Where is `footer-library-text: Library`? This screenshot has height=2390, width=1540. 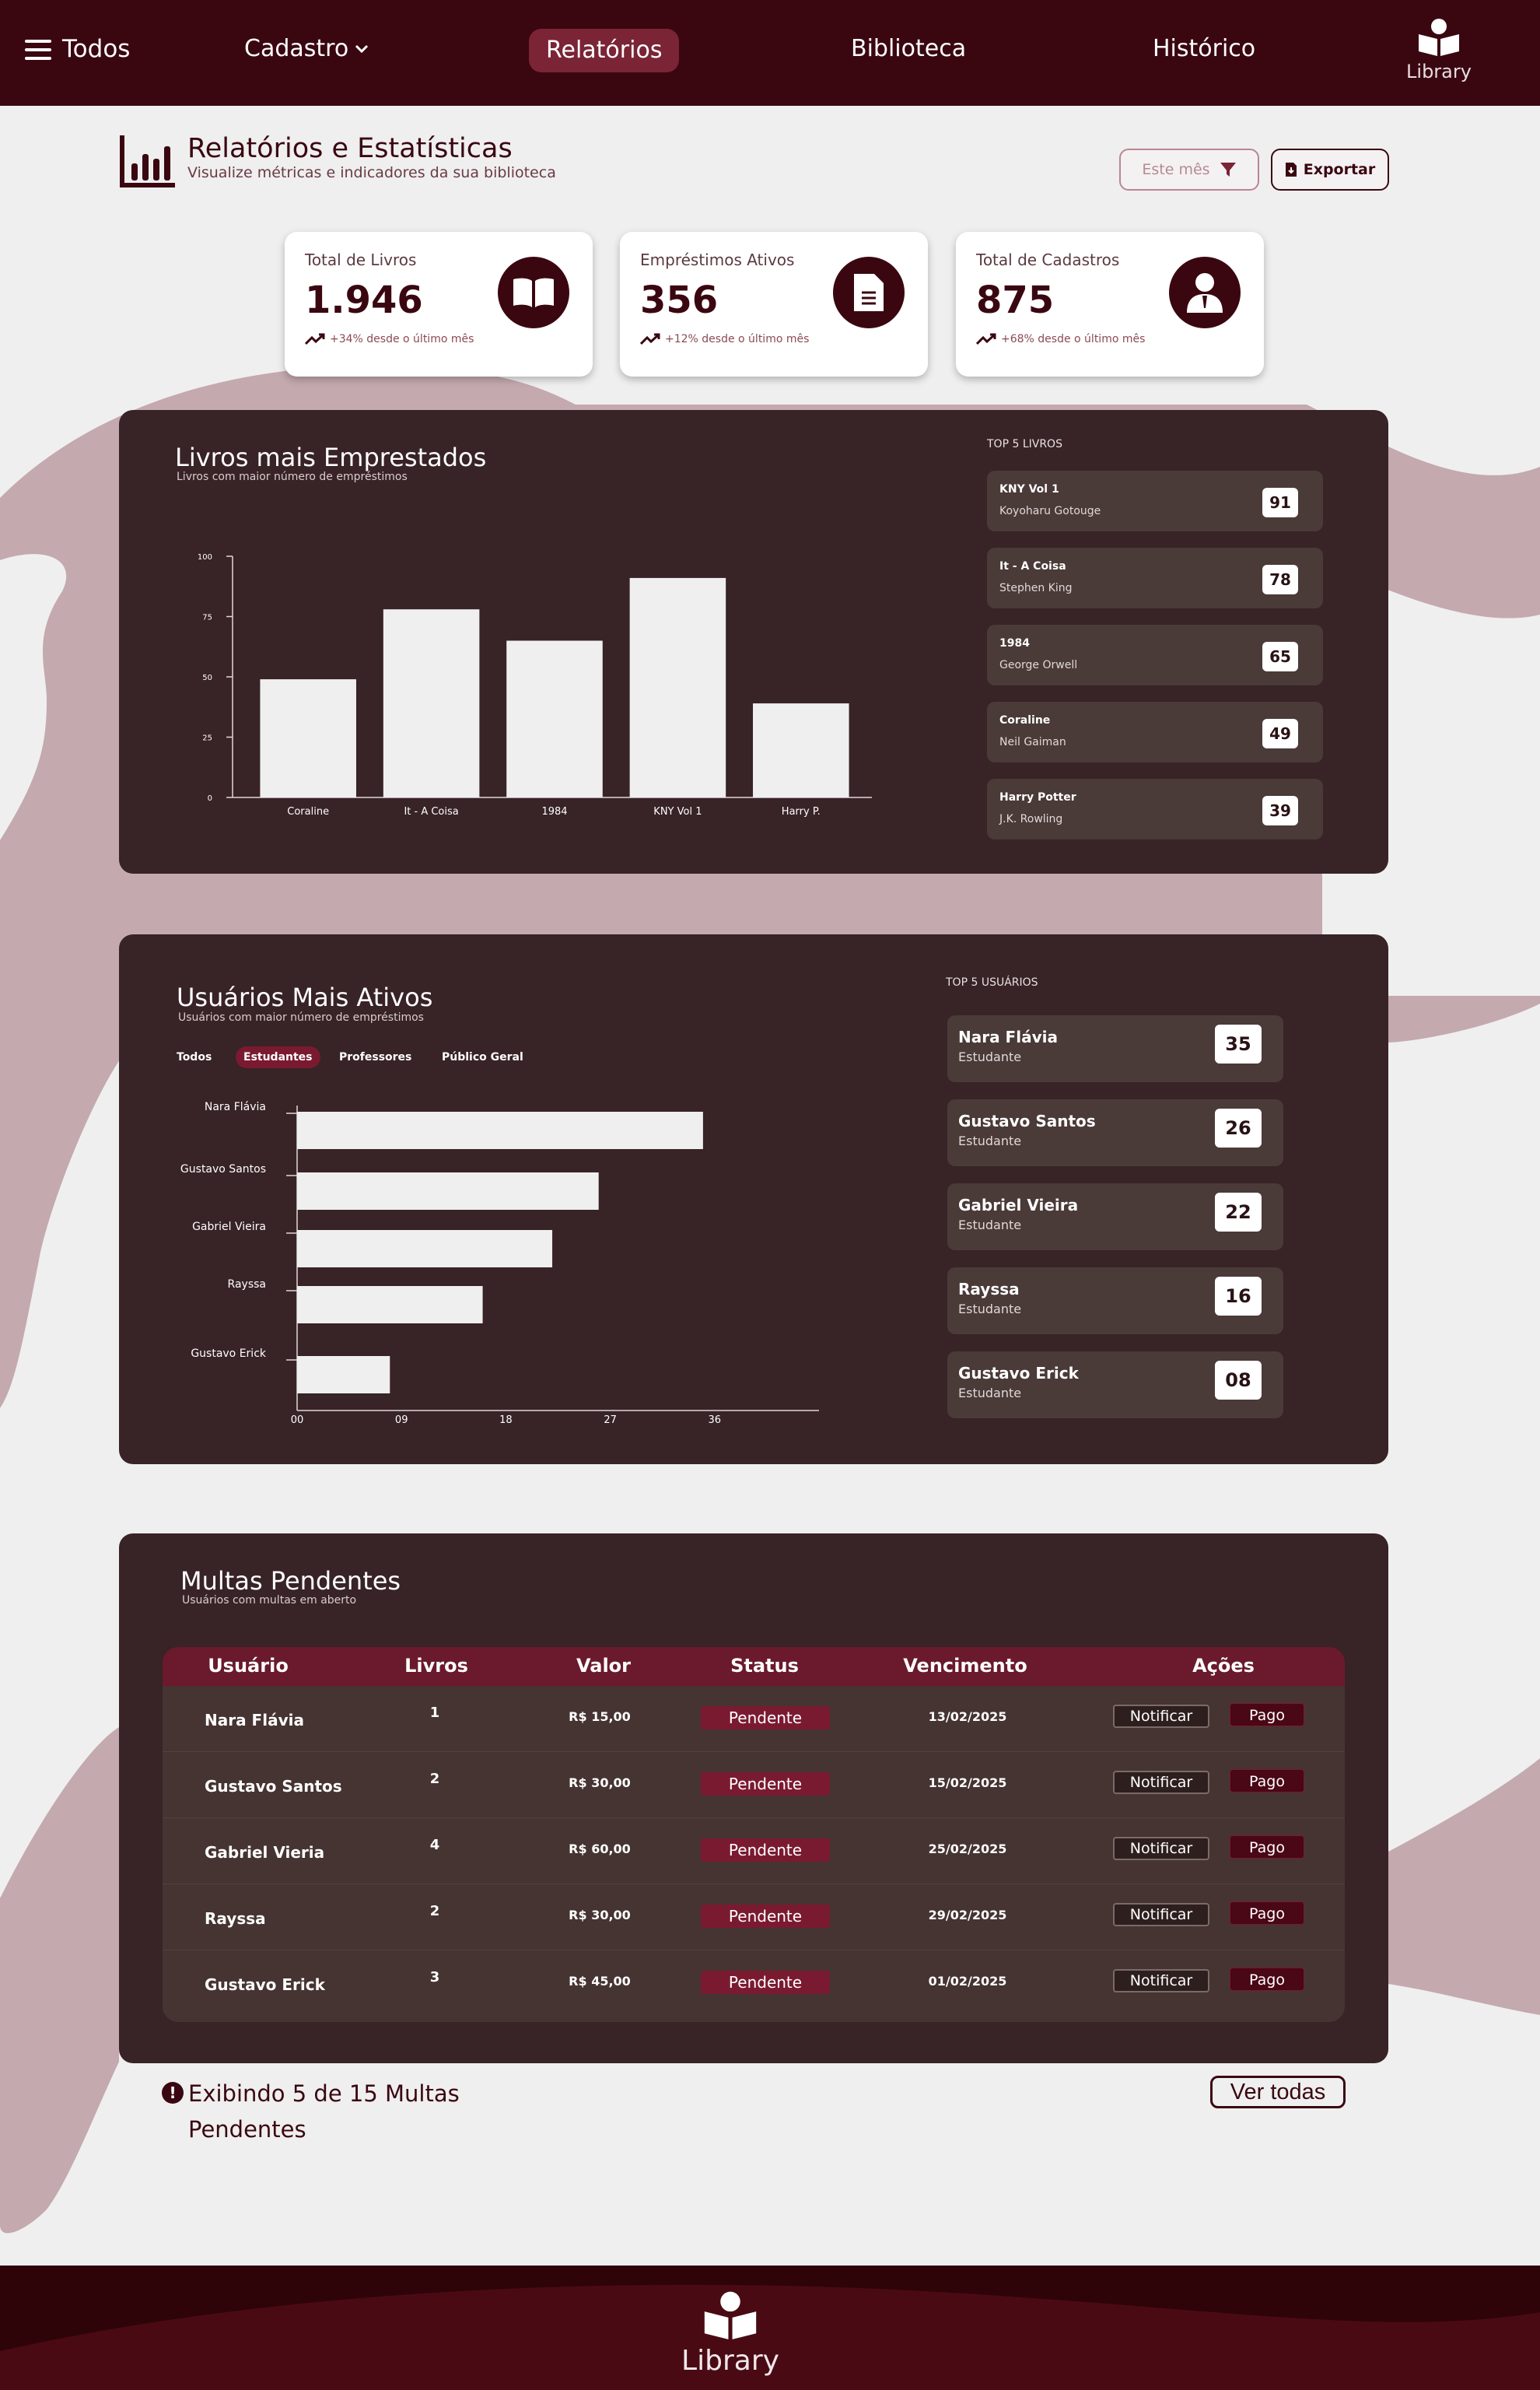
footer-library-text: Library is located at coordinates (730, 2361).